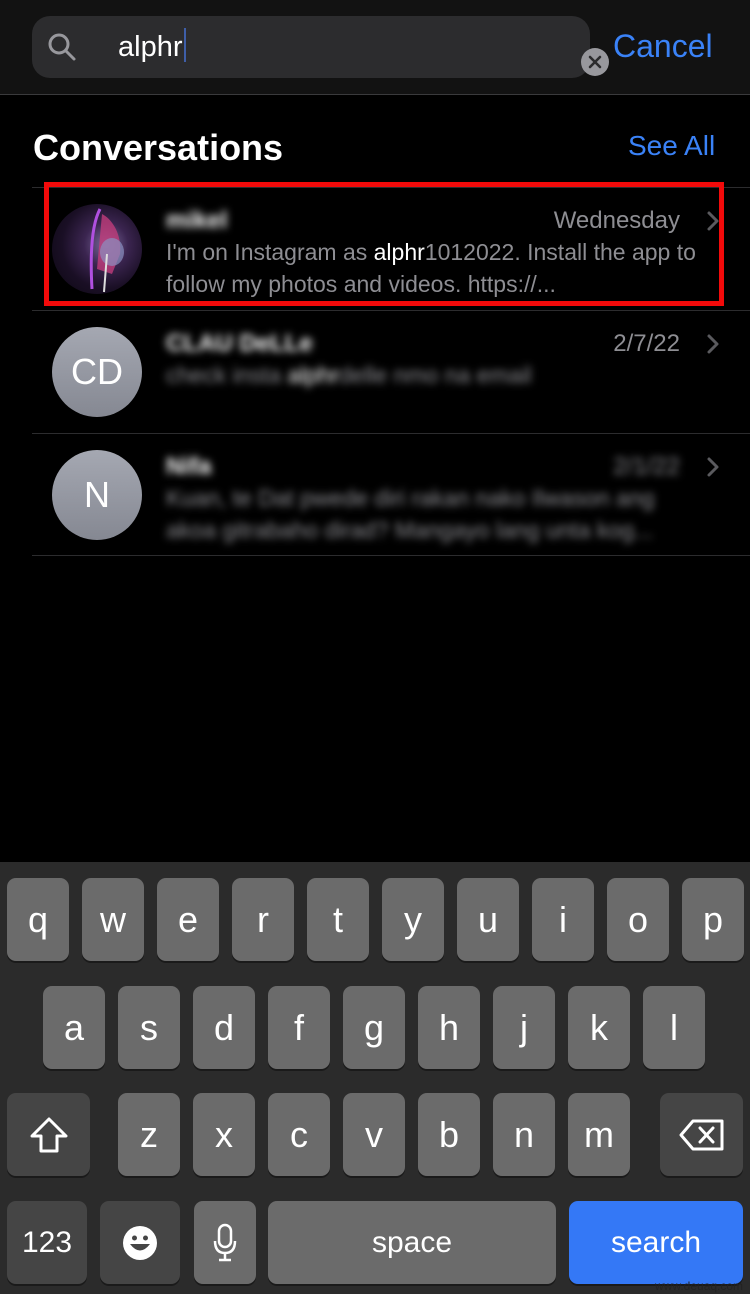 The width and height of the screenshot is (750, 1294). What do you see at coordinates (320, 47) in the screenshot?
I see `search-input: alphr` at bounding box center [320, 47].